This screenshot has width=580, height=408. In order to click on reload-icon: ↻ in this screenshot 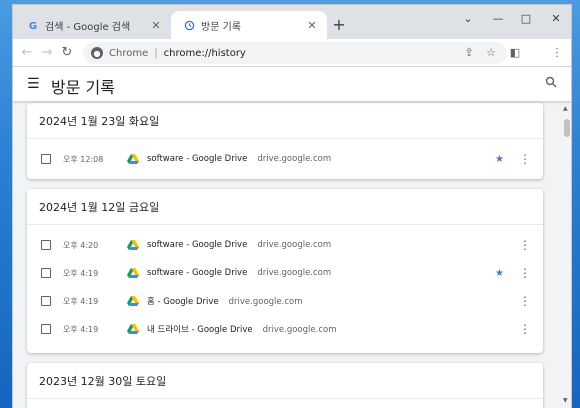, I will do `click(67, 53)`.